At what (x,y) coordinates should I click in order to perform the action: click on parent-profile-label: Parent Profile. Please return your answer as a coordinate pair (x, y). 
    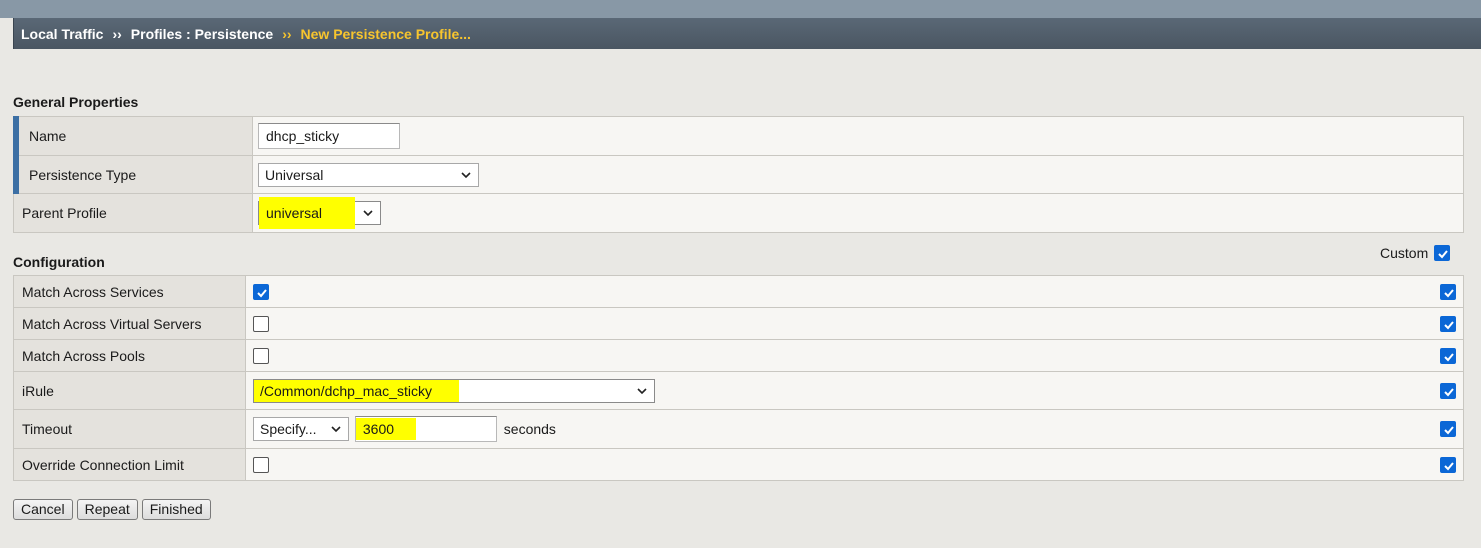
    Looking at the image, I should click on (64, 213).